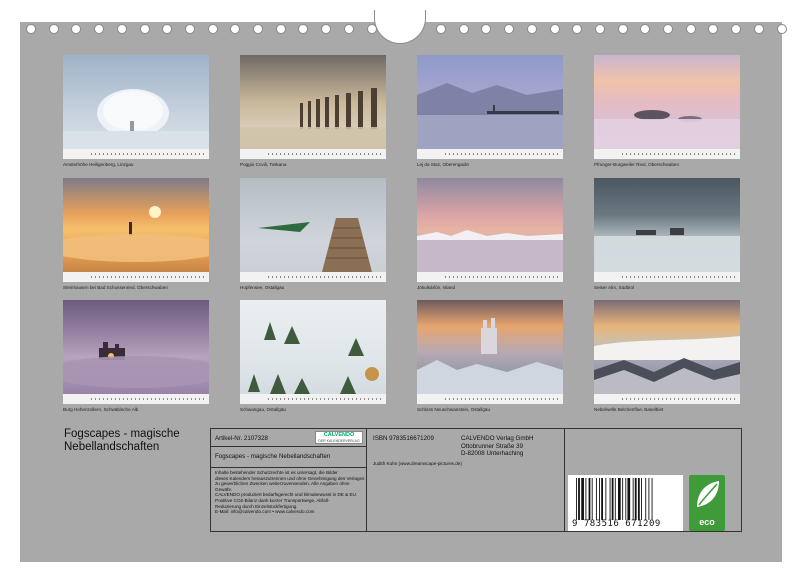 Image resolution: width=800 pixels, height=577 pixels. What do you see at coordinates (708, 494) in the screenshot?
I see `leaf-icon` at bounding box center [708, 494].